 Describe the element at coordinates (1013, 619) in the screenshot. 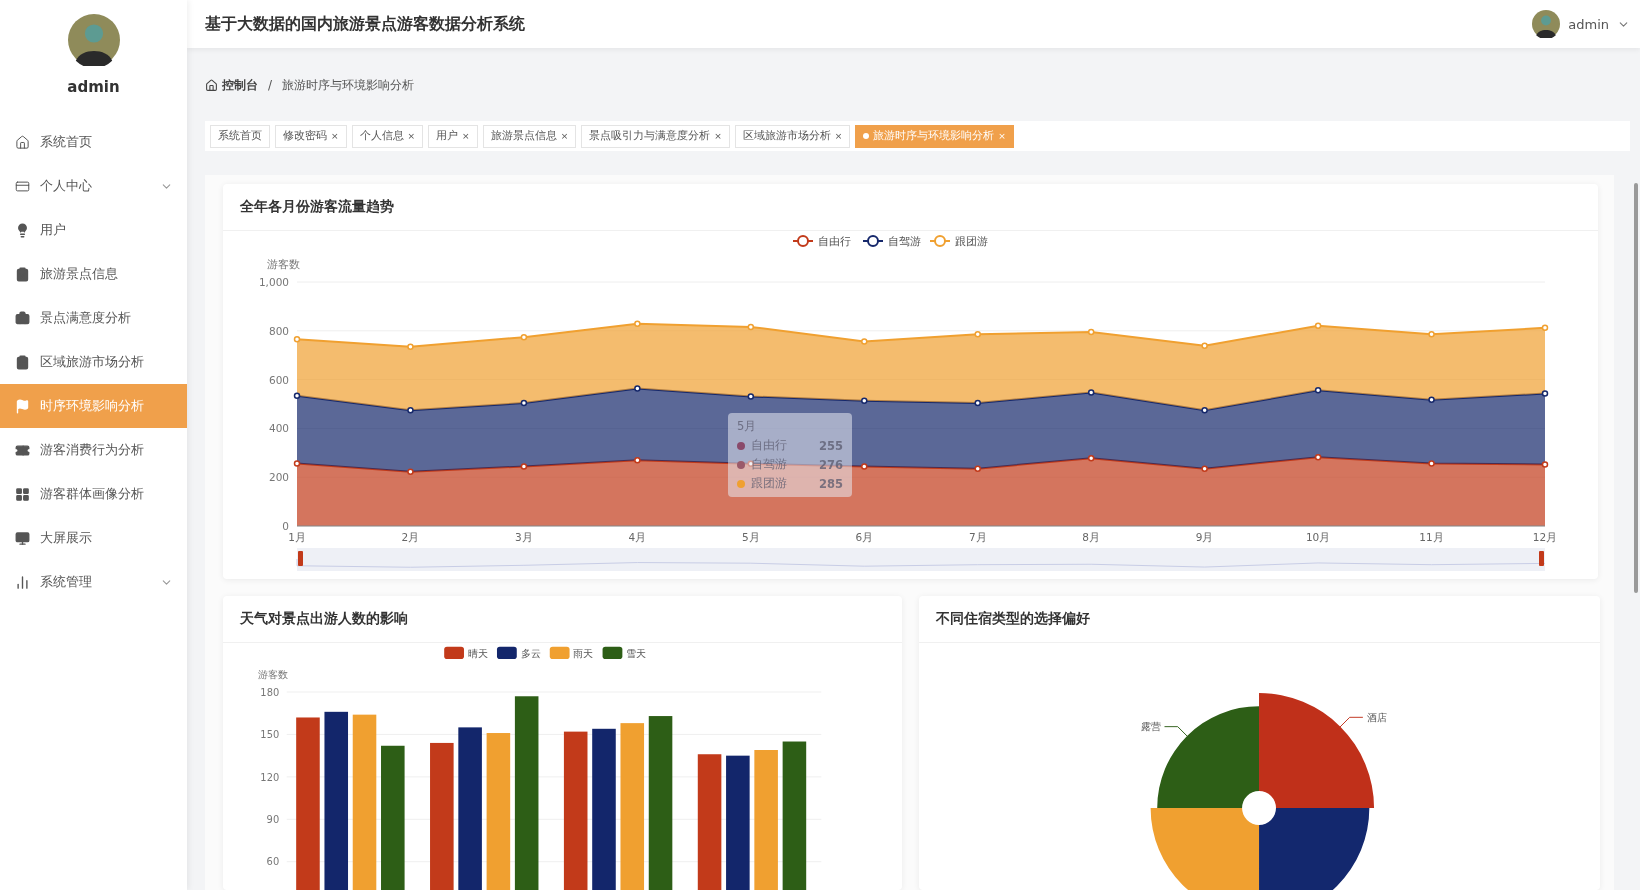

I see `card-title: 不同住宿类型的选择偏好` at that location.